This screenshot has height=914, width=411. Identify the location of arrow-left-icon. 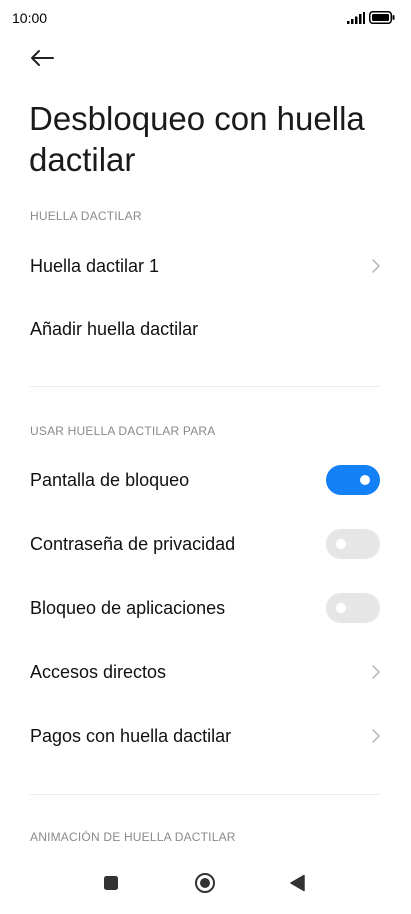
(42, 60).